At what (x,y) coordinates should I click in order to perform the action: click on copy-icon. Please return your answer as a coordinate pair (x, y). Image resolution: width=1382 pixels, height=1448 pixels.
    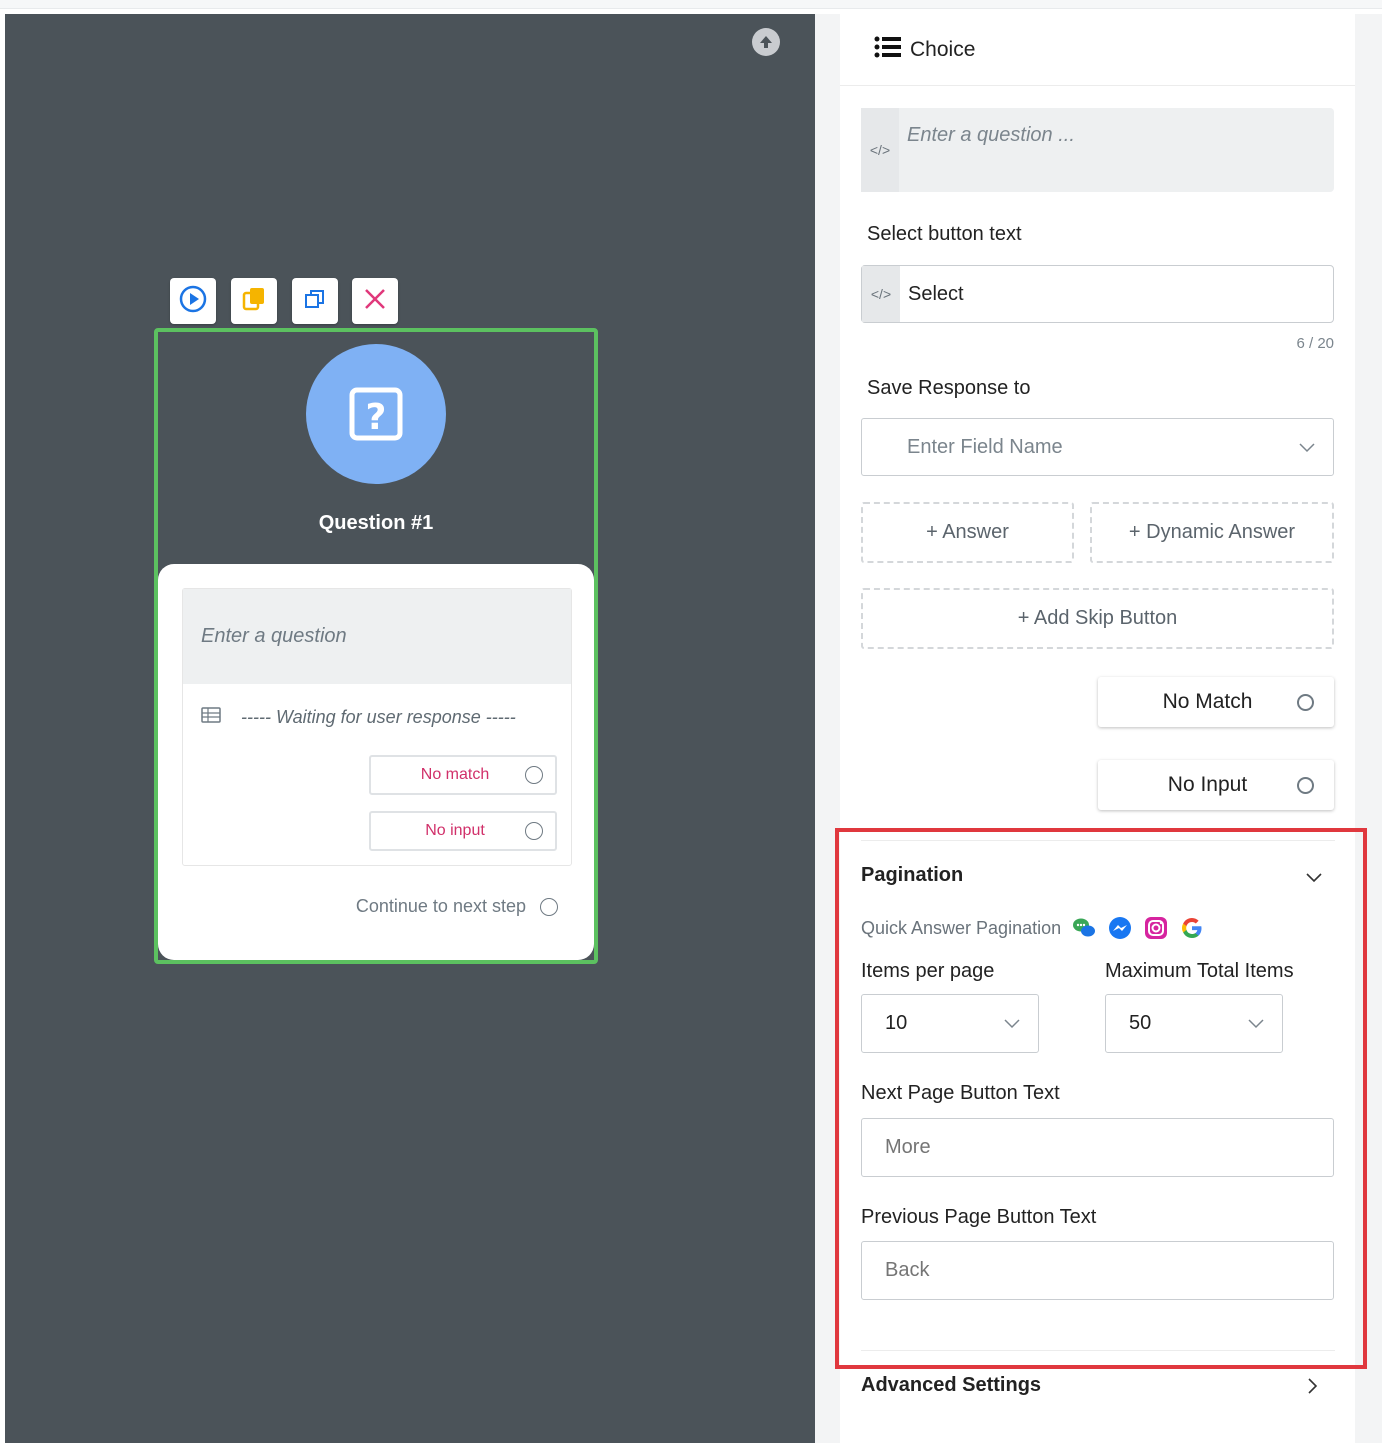
    Looking at the image, I should click on (254, 301).